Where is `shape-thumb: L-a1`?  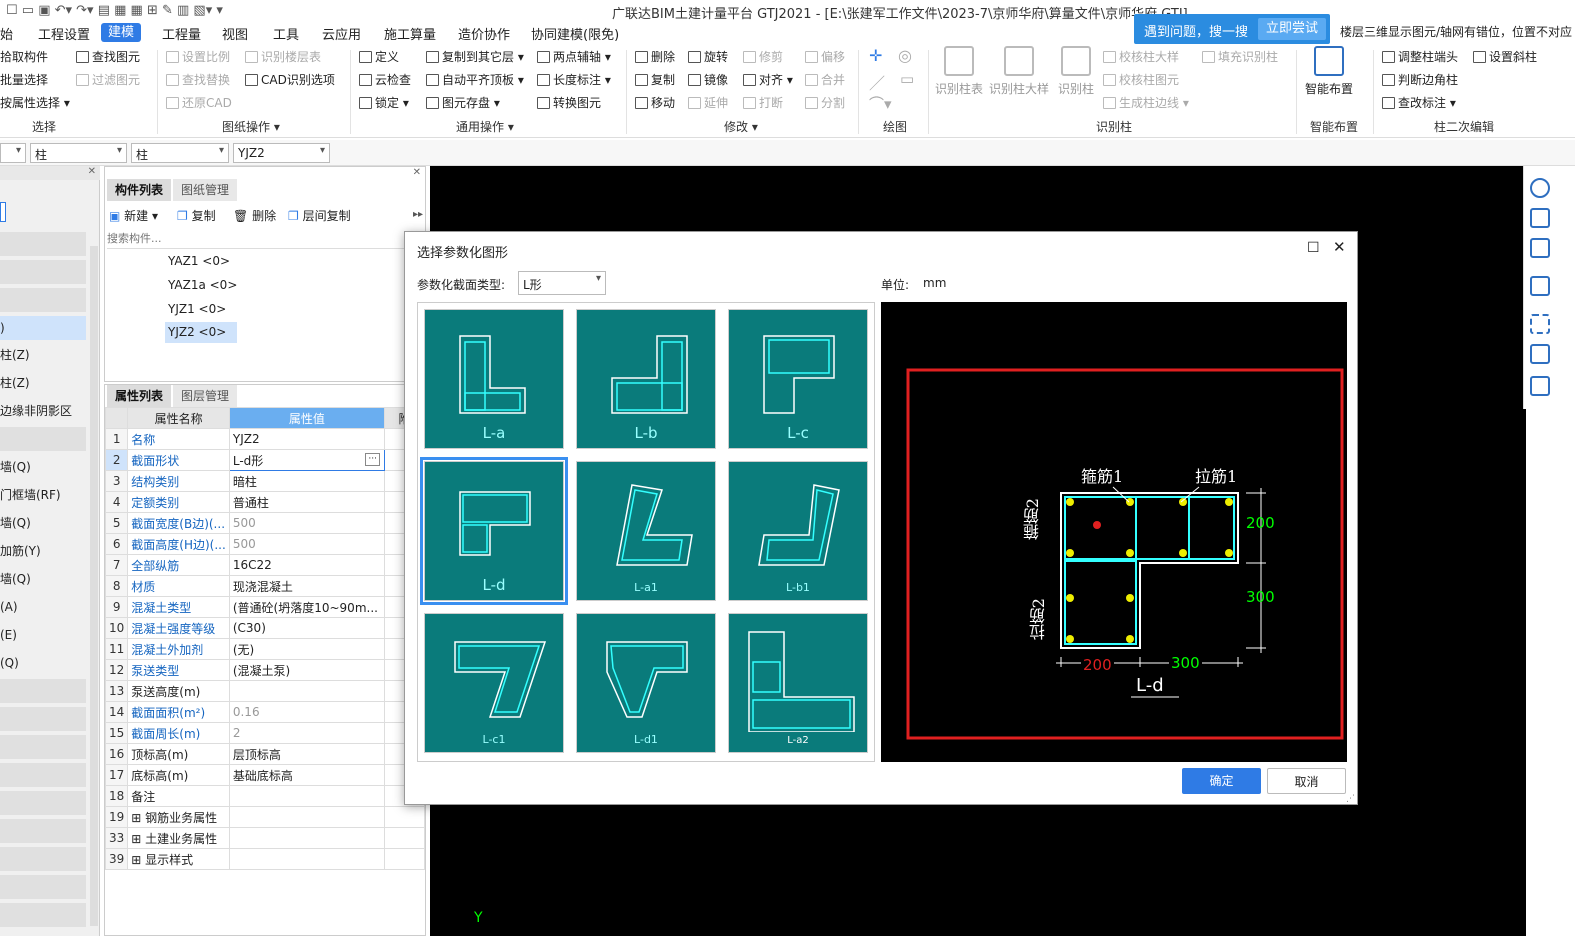 shape-thumb: L-a1 is located at coordinates (646, 531).